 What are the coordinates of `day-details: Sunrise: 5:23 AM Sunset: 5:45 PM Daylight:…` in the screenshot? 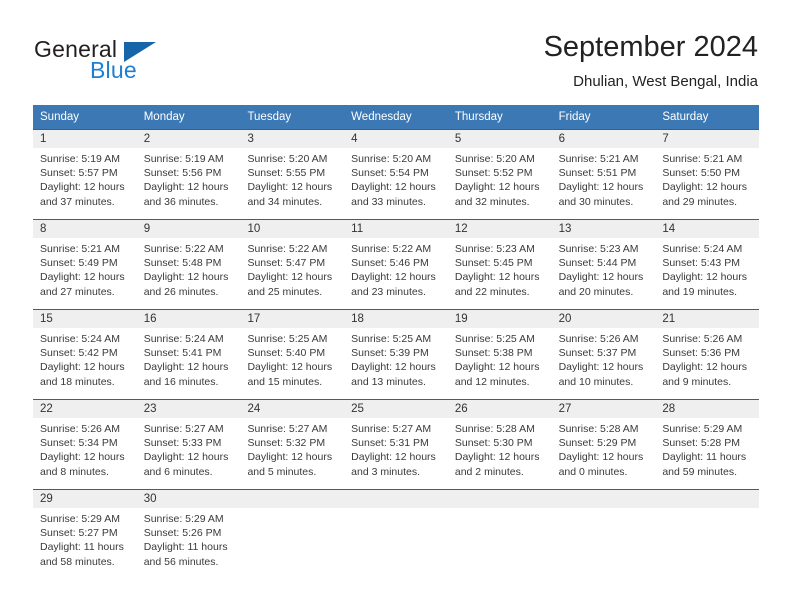 It's located at (500, 268).